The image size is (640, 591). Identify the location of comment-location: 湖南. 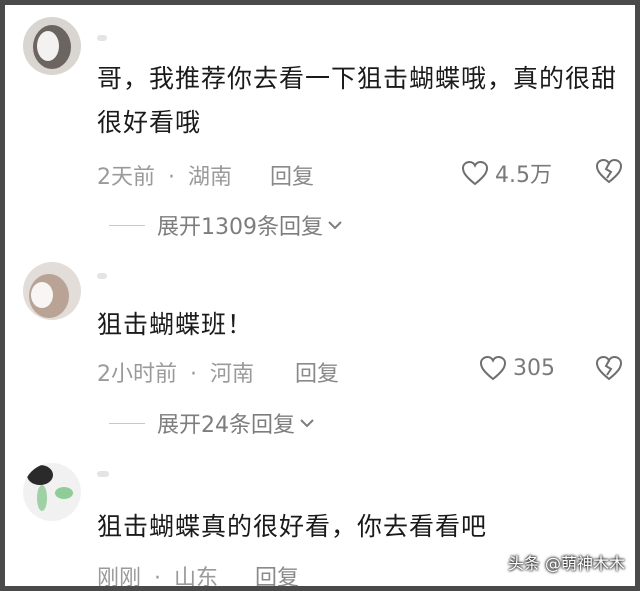
(210, 177).